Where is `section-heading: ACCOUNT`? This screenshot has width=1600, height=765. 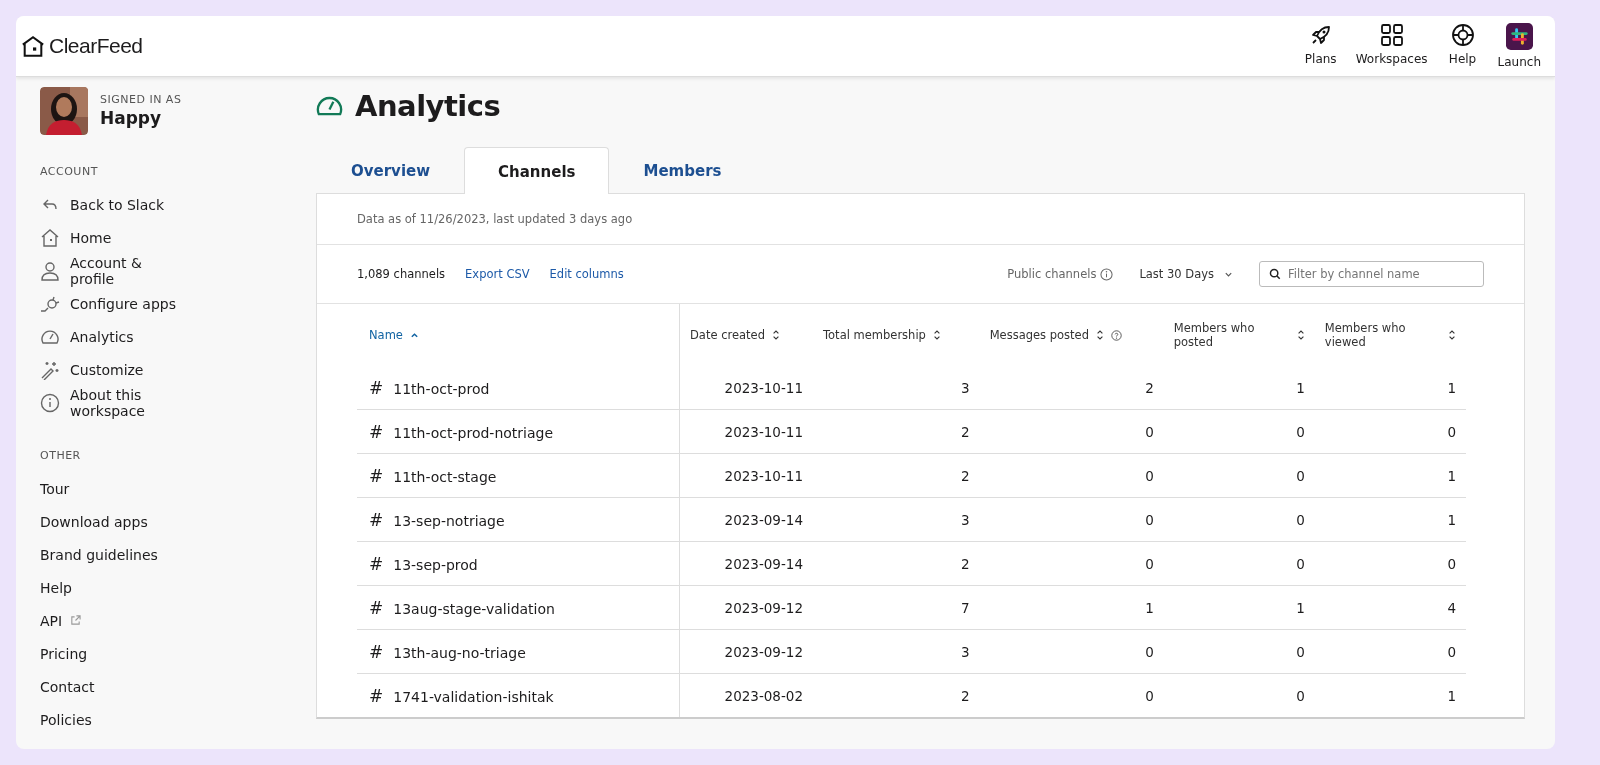
section-heading: ACCOUNT is located at coordinates (69, 171).